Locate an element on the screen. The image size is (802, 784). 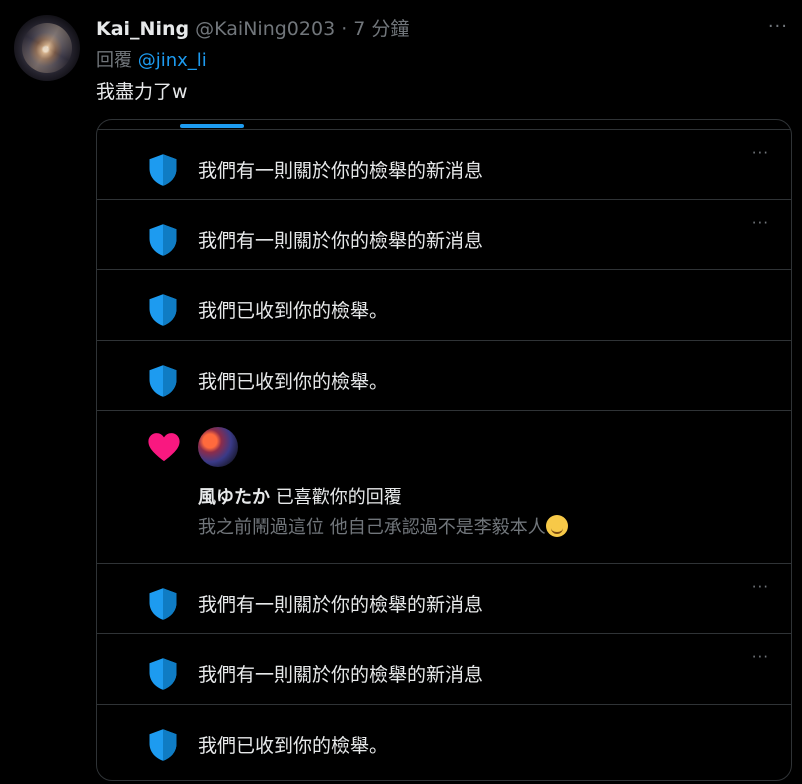
author-avatar is located at coordinates (47, 48).